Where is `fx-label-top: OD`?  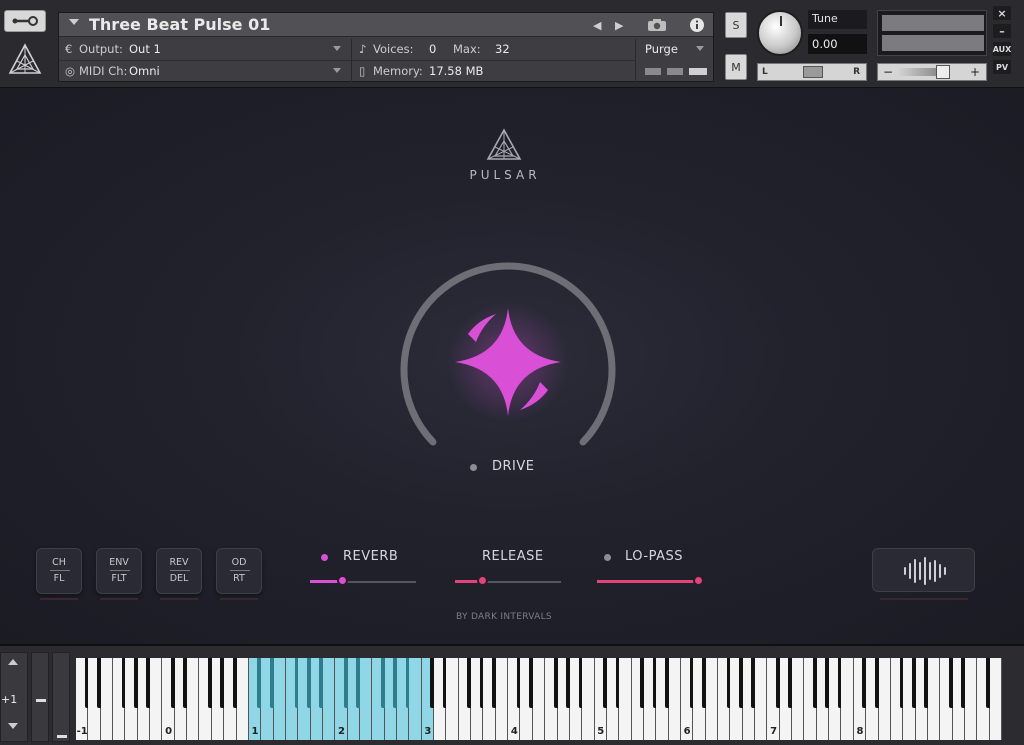
fx-label-top: OD is located at coordinates (239, 562).